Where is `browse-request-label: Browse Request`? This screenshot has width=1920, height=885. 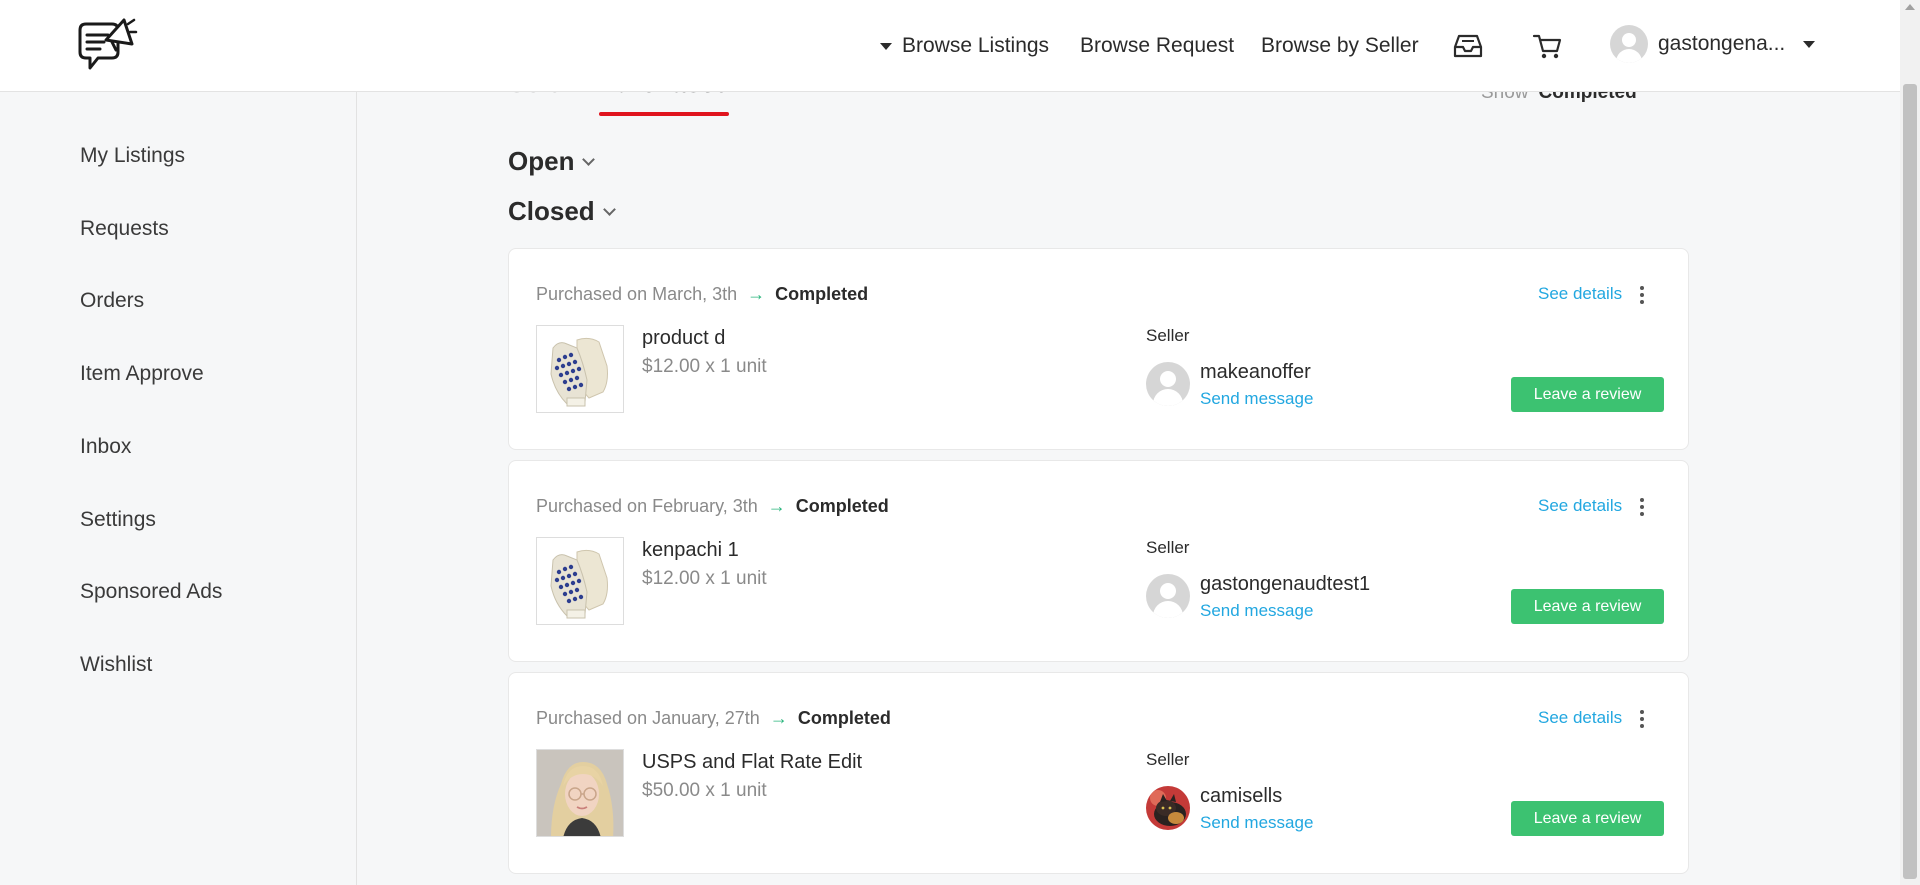 browse-request-label: Browse Request is located at coordinates (1157, 45).